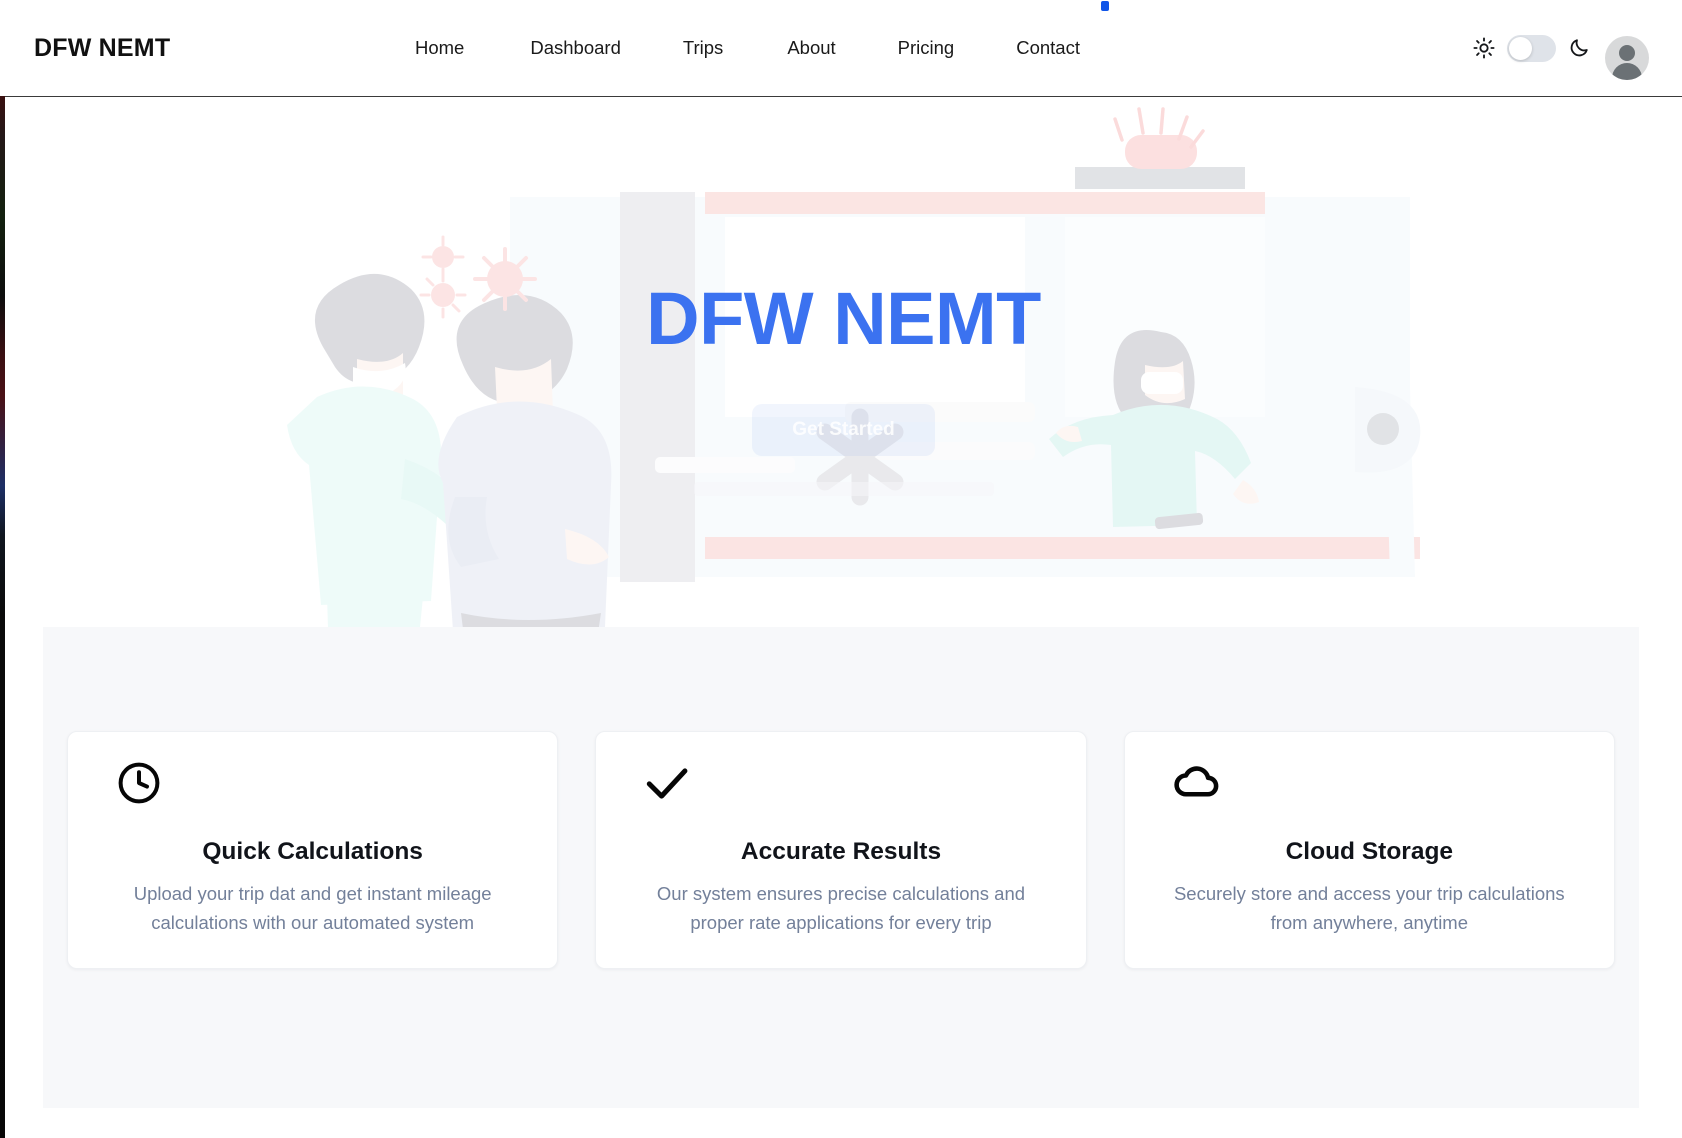  I want to click on cloud-icon, so click(1196, 783).